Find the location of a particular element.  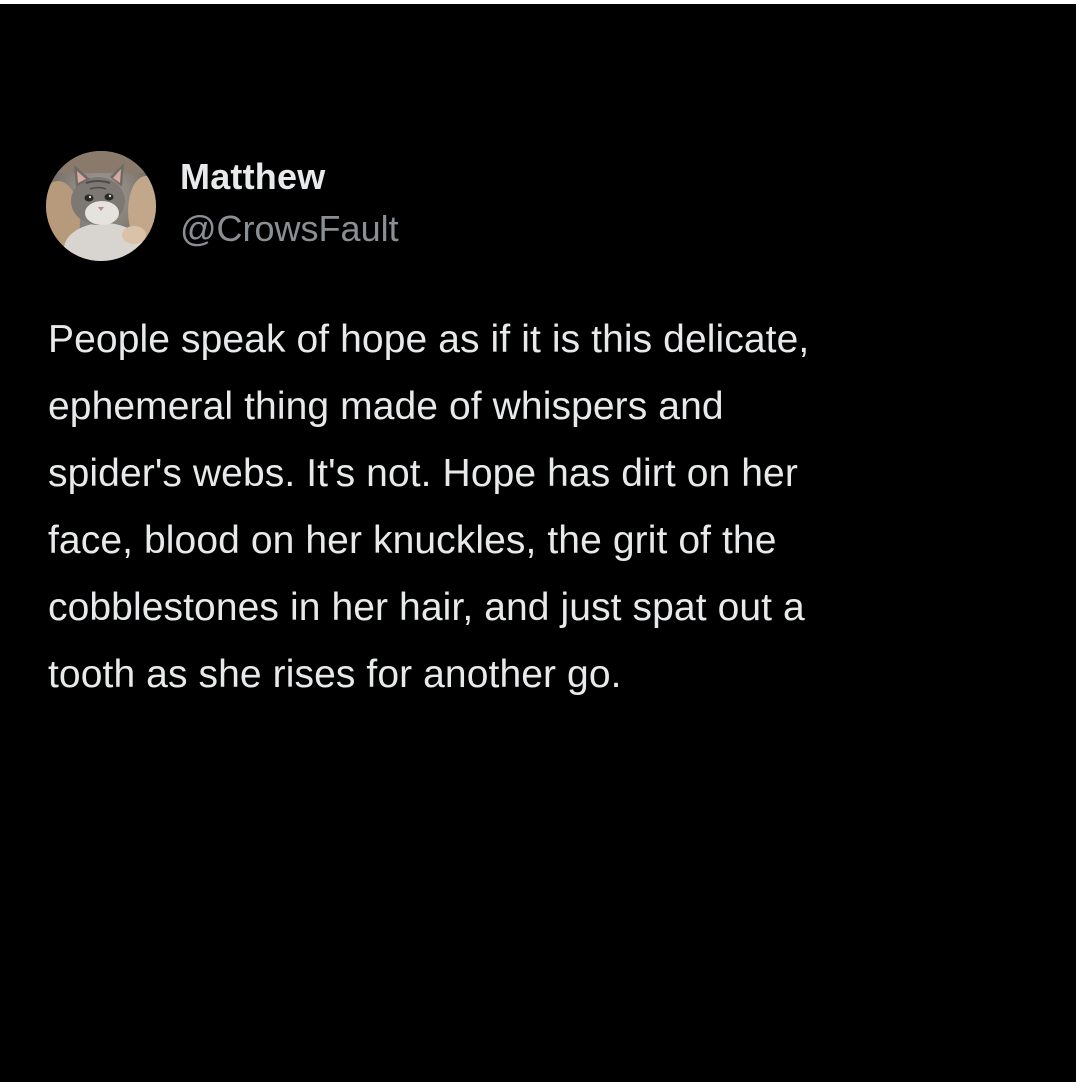

post-text-line: ephemeral thing made of whispers and is located at coordinates (386, 406).